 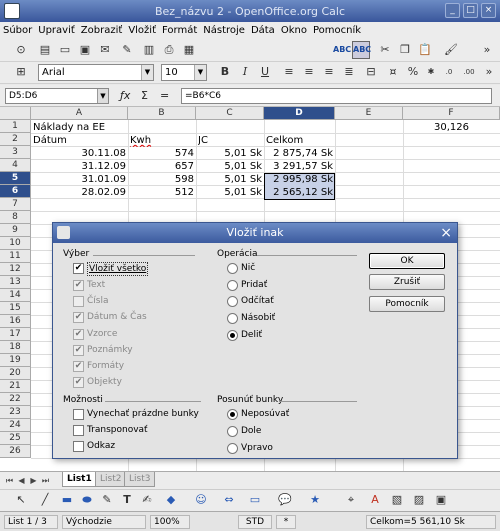 I want to click on paste-all-checkbox: ✔, so click(x=78, y=268).